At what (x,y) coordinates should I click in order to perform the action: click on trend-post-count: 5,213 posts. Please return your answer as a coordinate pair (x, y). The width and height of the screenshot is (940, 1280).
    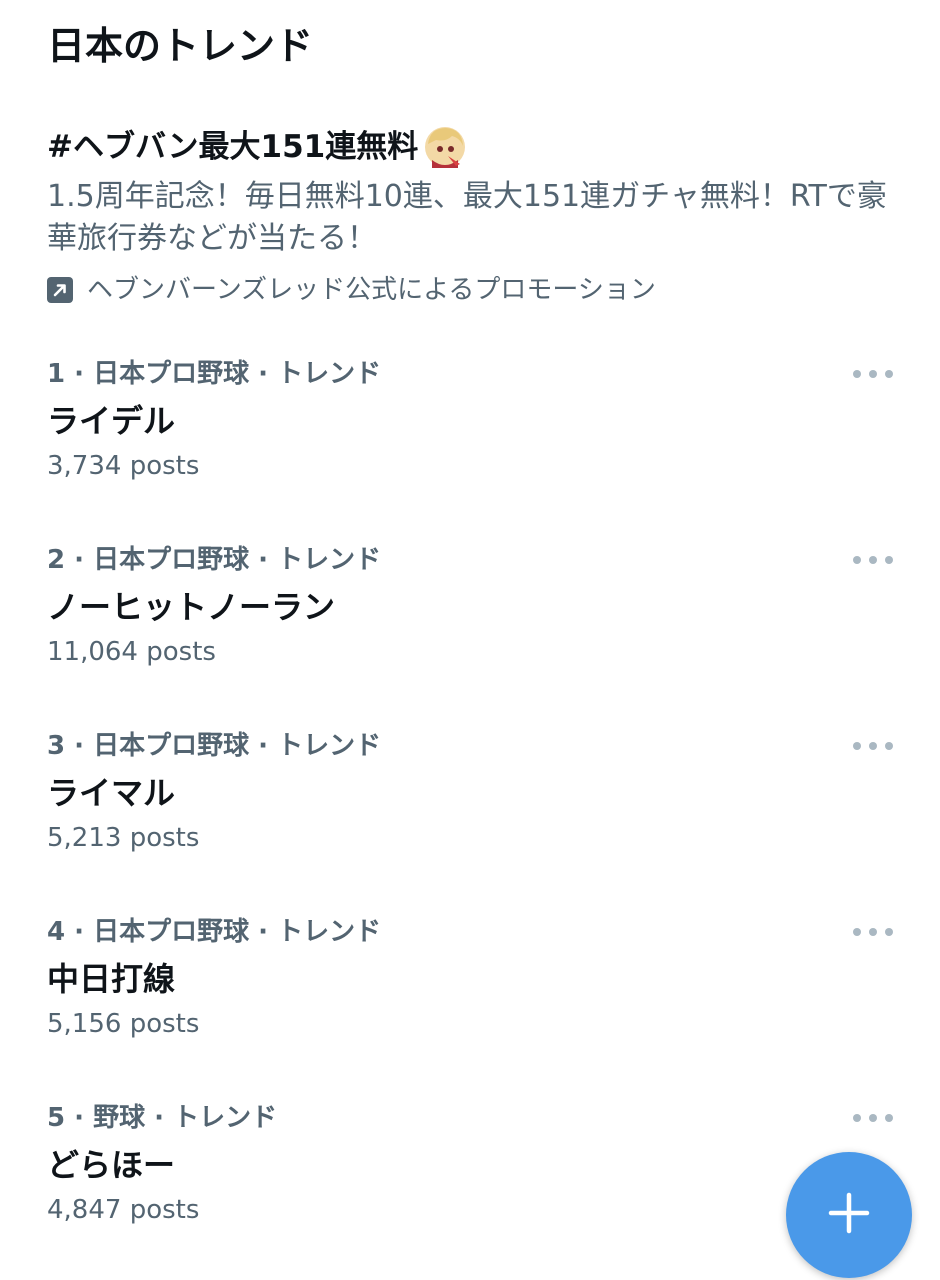
    Looking at the image, I should click on (123, 838).